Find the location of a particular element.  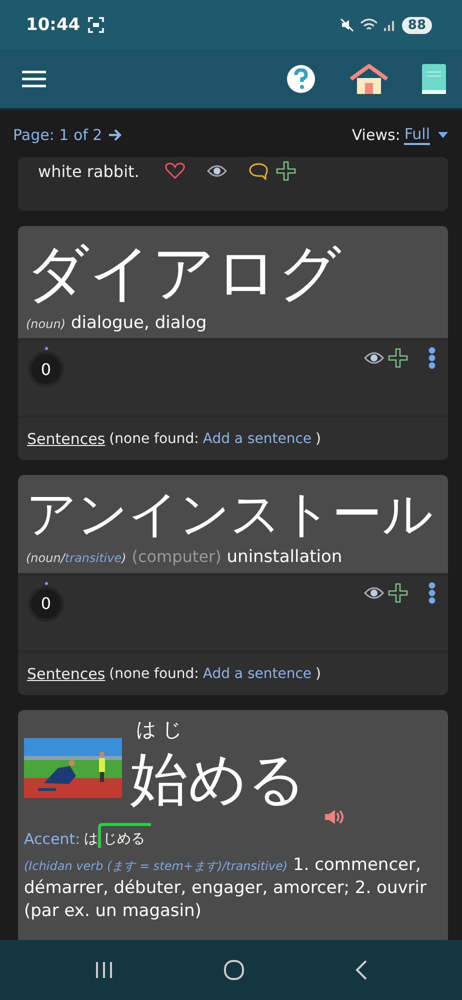

speech-bubble-icon is located at coordinates (258, 171).